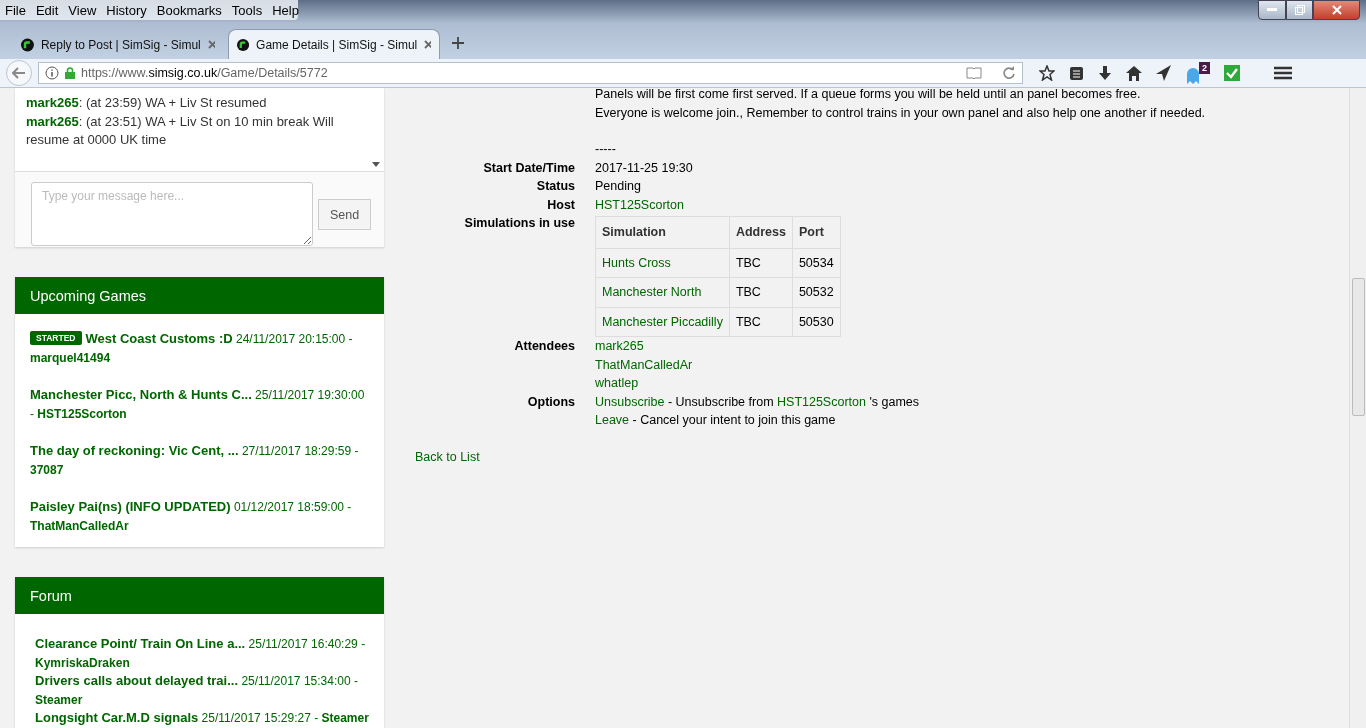 The image size is (1366, 728). I want to click on menu-item: Bookmarks, so click(189, 10).